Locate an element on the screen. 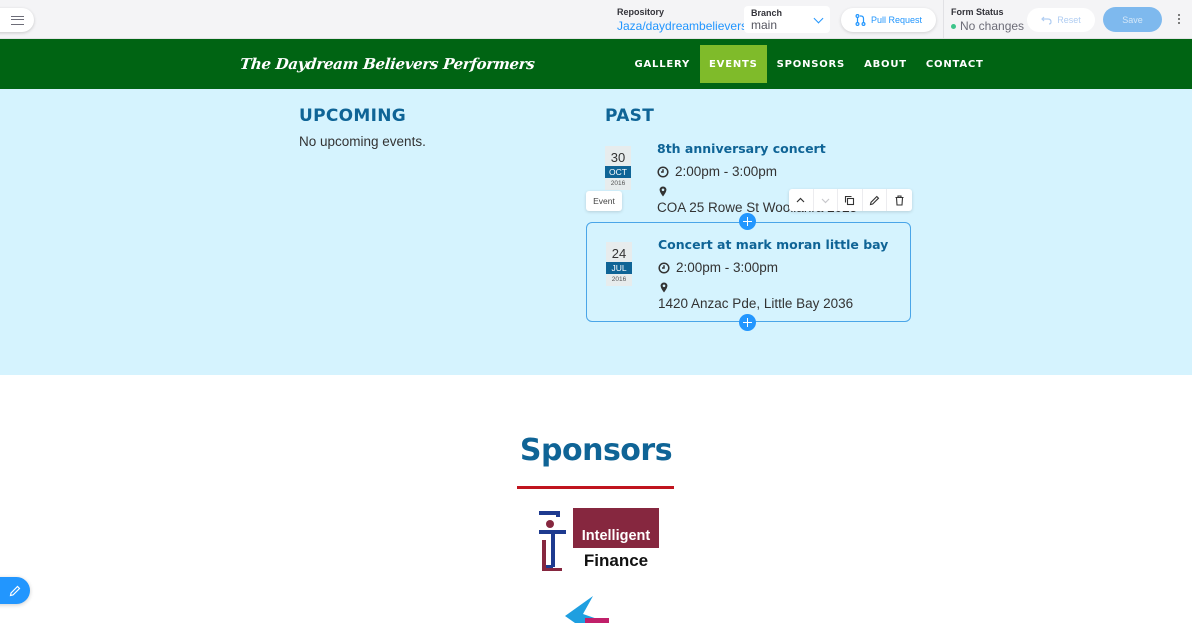  sponsor-logo-line2: Finance is located at coordinates (616, 560).